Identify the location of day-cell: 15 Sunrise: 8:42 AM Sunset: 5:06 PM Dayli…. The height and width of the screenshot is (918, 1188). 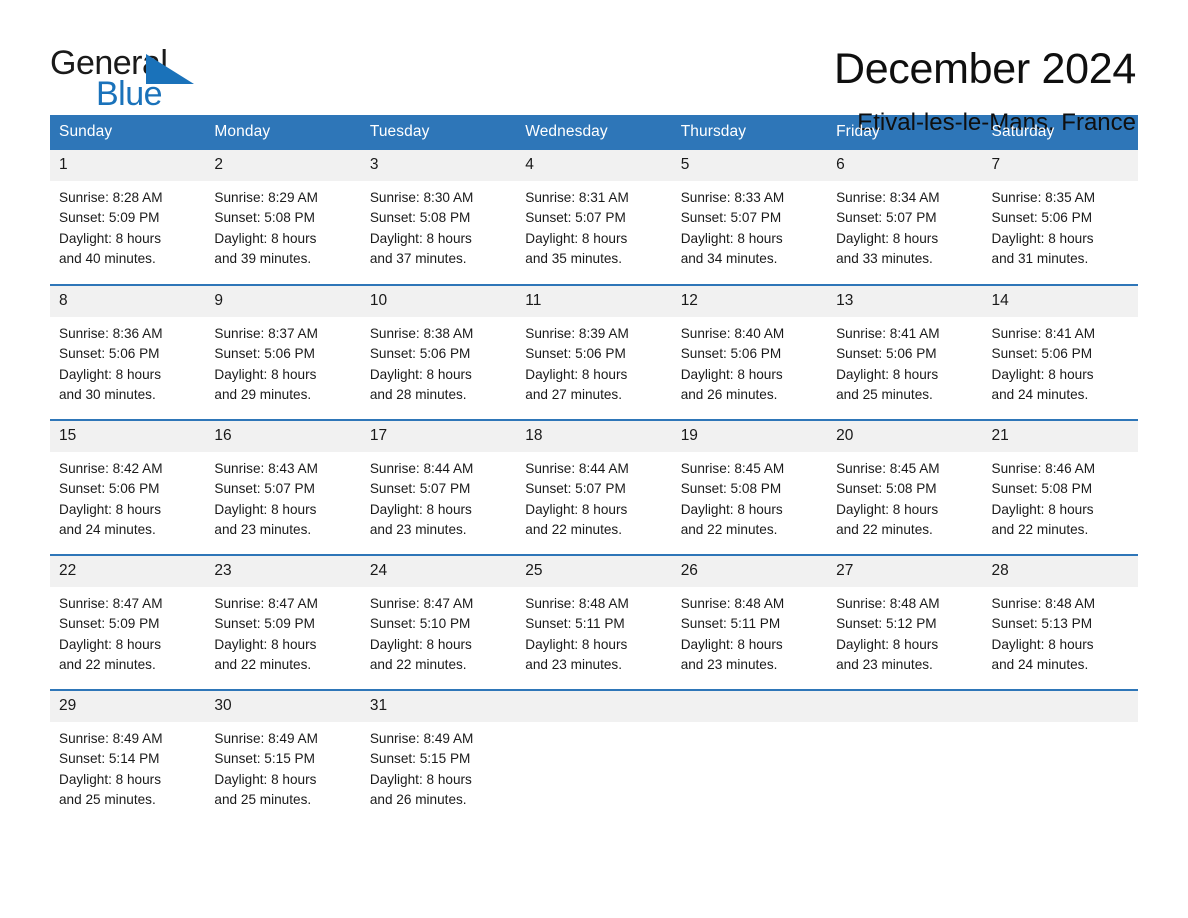
(128, 487).